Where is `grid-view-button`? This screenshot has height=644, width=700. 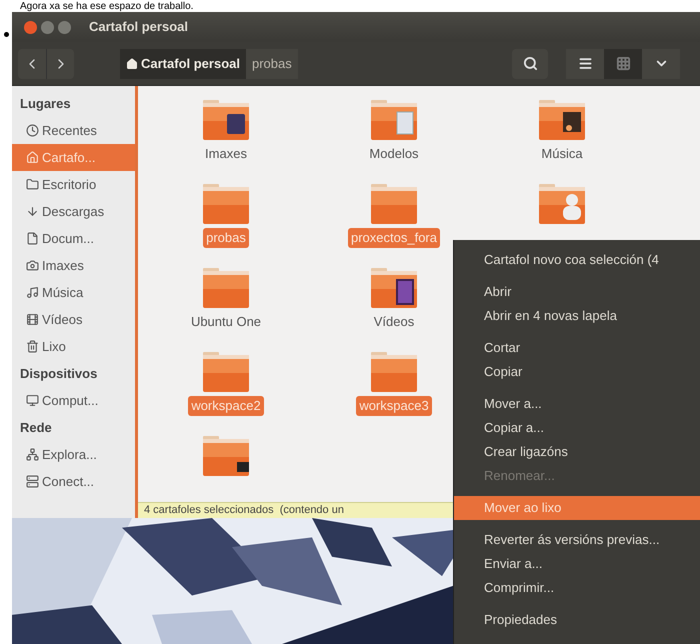
grid-view-button is located at coordinates (623, 63).